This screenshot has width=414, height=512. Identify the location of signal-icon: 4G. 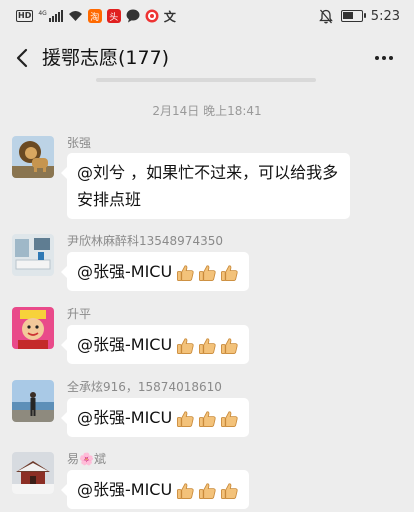
(50, 16).